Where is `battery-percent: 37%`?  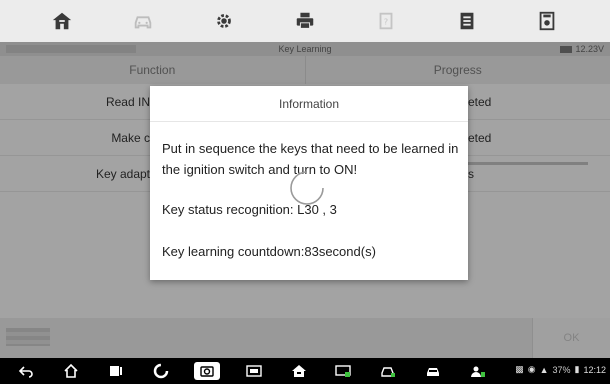
battery-percent: 37% is located at coordinates (561, 369).